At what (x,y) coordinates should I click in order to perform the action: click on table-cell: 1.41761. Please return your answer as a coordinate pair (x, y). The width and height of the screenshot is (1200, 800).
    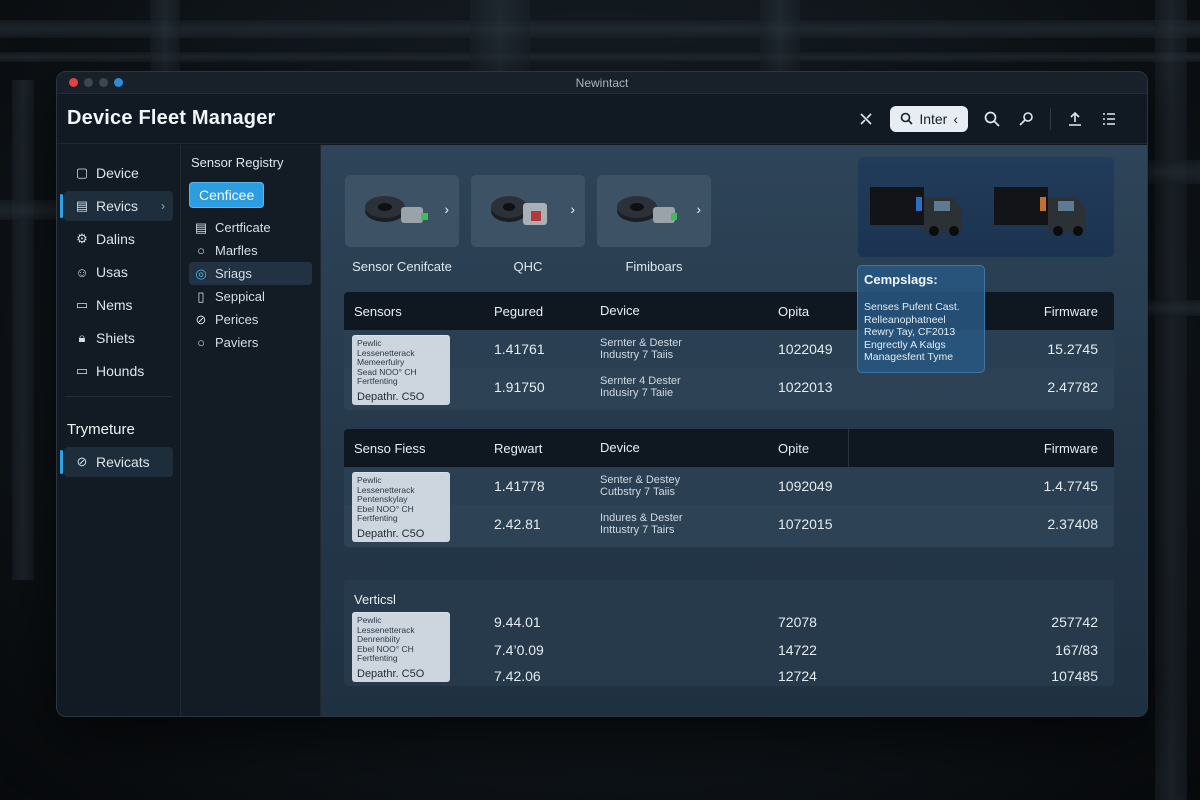
    Looking at the image, I should click on (519, 349).